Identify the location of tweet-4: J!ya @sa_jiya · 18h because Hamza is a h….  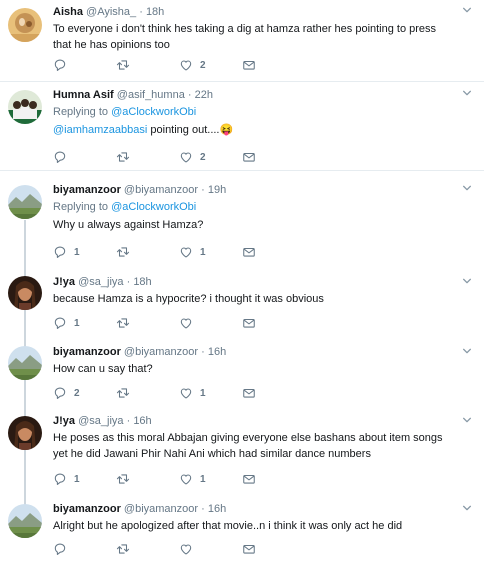
(242, 303).